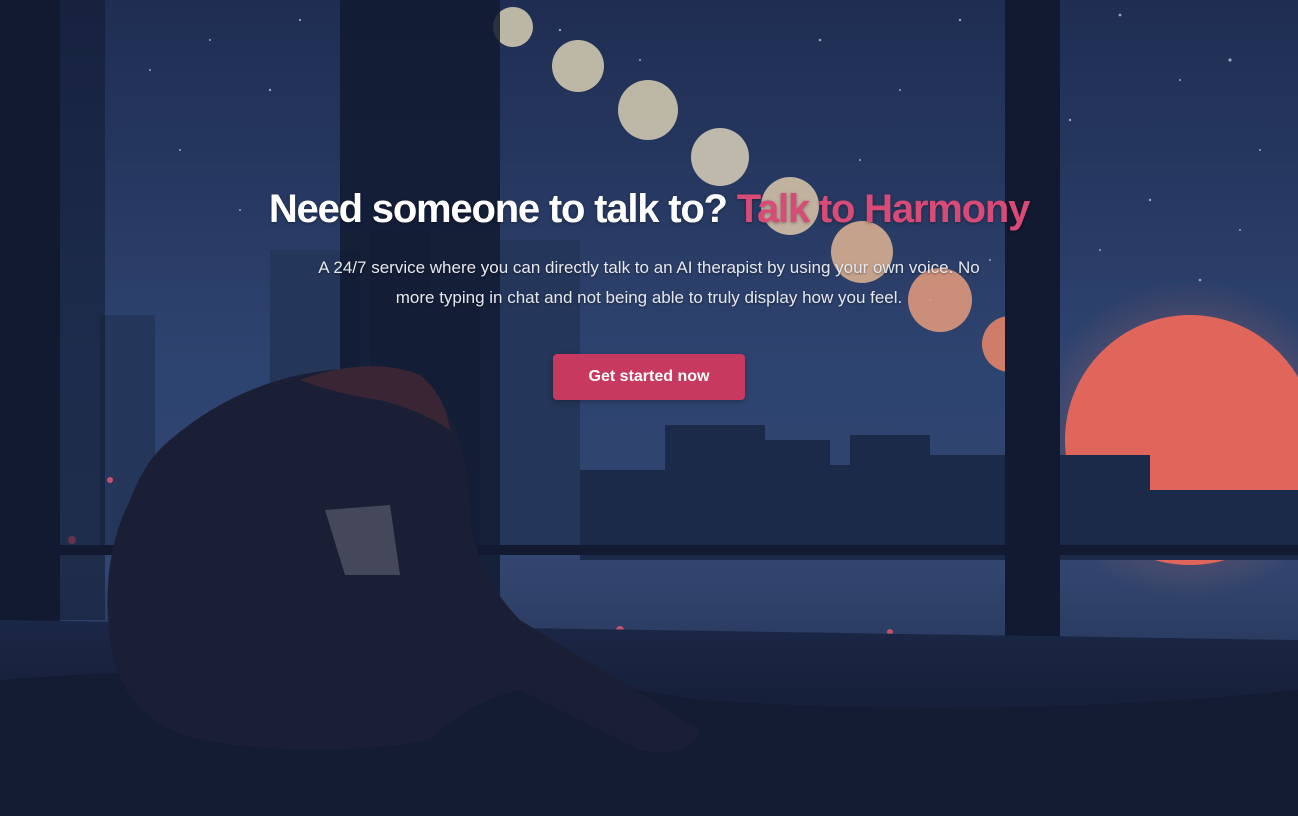 This screenshot has width=1298, height=816. Describe the element at coordinates (498, 209) in the screenshot. I see `headline-main: Need someone to talk to?` at that location.